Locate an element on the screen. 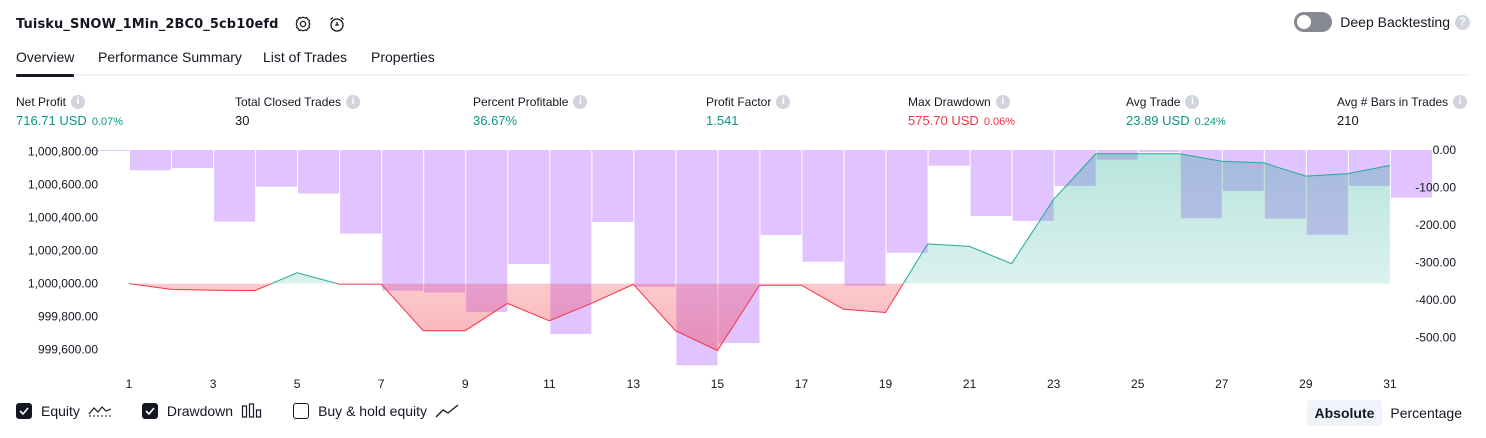  drawdown-bars-icon is located at coordinates (252, 411).